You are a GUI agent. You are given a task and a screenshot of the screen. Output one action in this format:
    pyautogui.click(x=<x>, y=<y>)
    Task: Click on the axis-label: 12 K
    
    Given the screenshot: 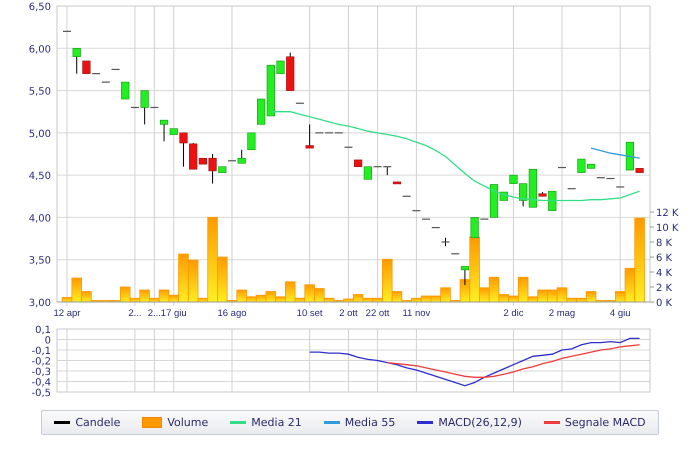 What is the action you would take?
    pyautogui.click(x=667, y=214)
    